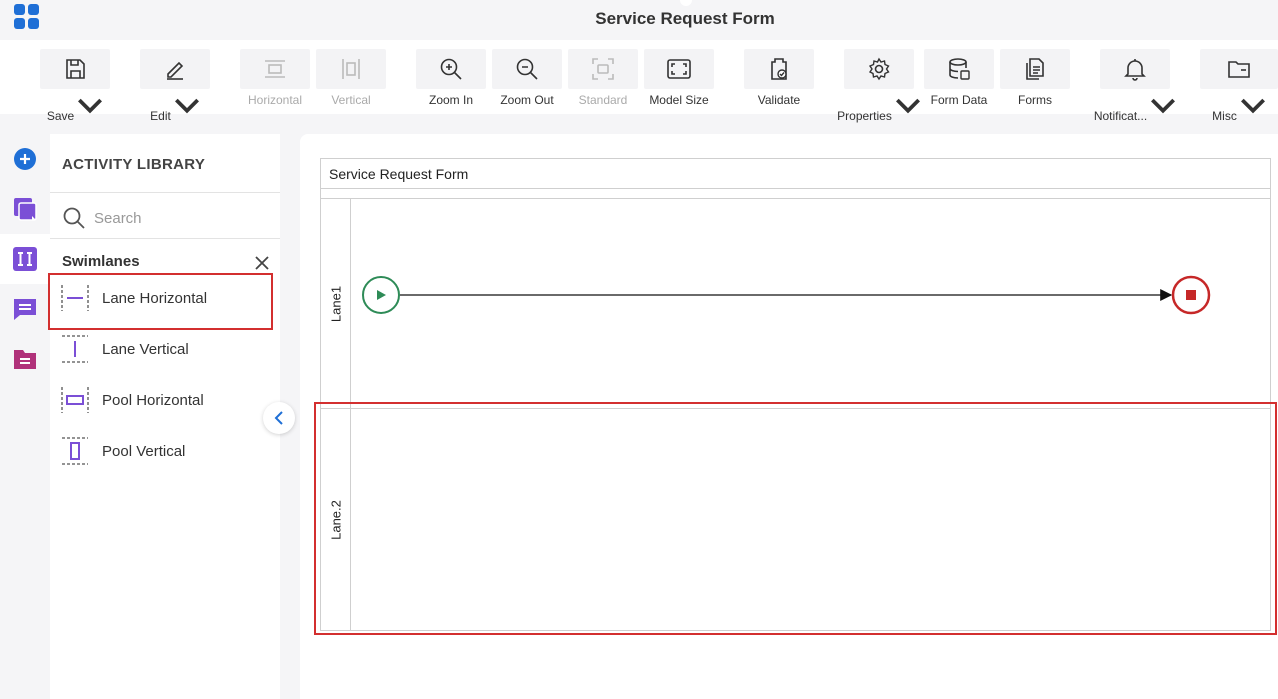 This screenshot has width=1278, height=699. What do you see at coordinates (381, 295) in the screenshot?
I see `start-event` at bounding box center [381, 295].